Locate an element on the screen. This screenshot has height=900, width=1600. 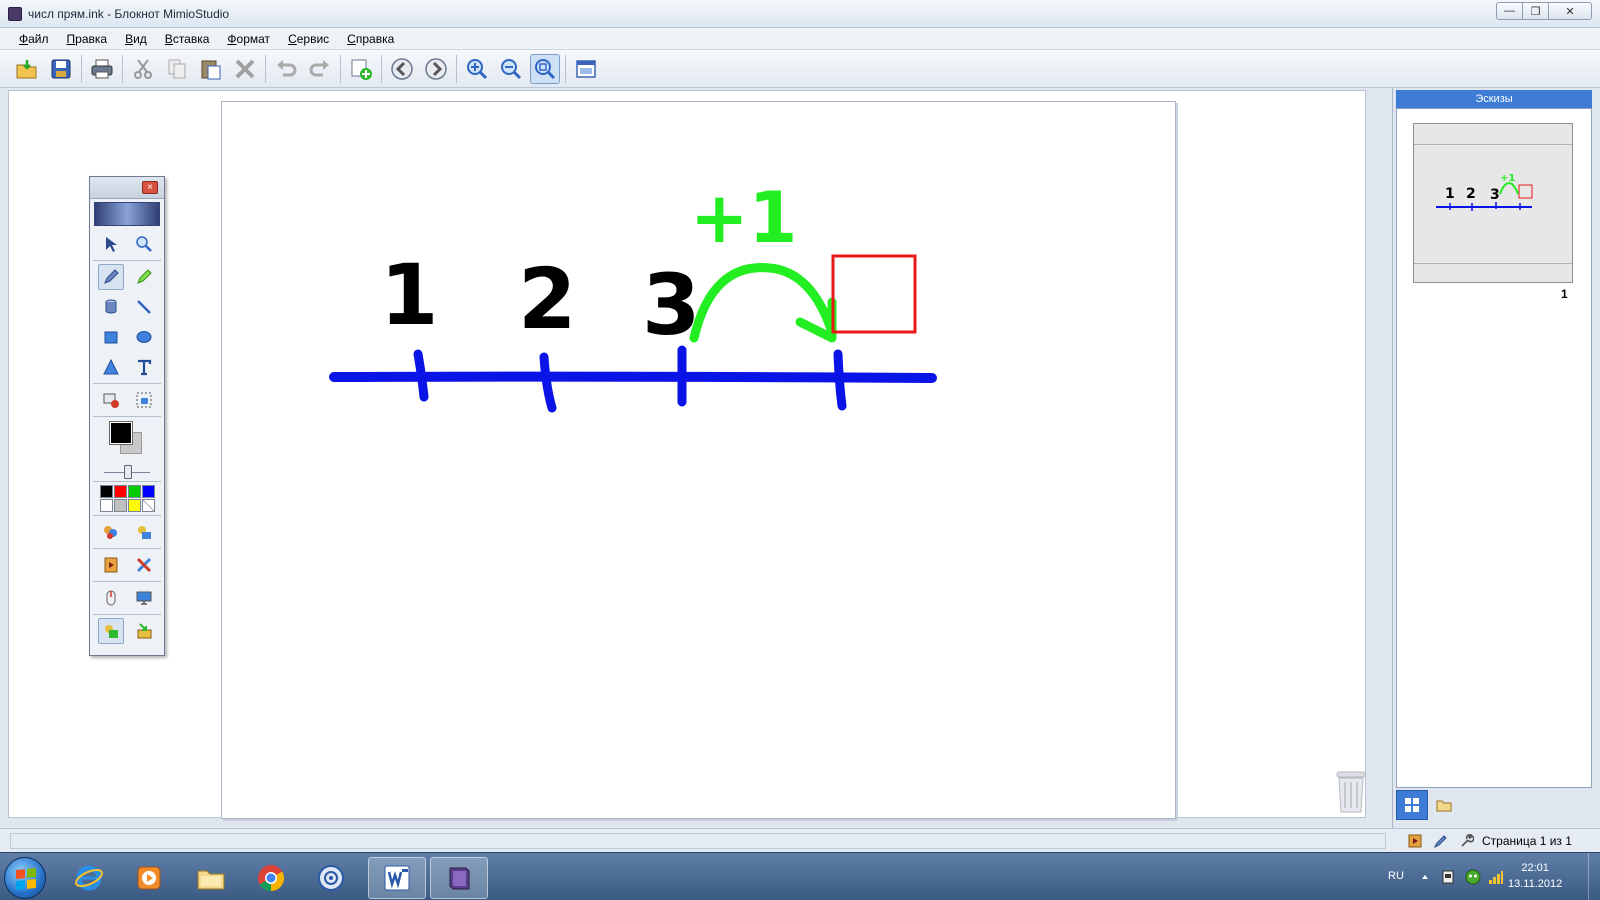
taskbar-internet-explorer is located at coordinates (89, 878).